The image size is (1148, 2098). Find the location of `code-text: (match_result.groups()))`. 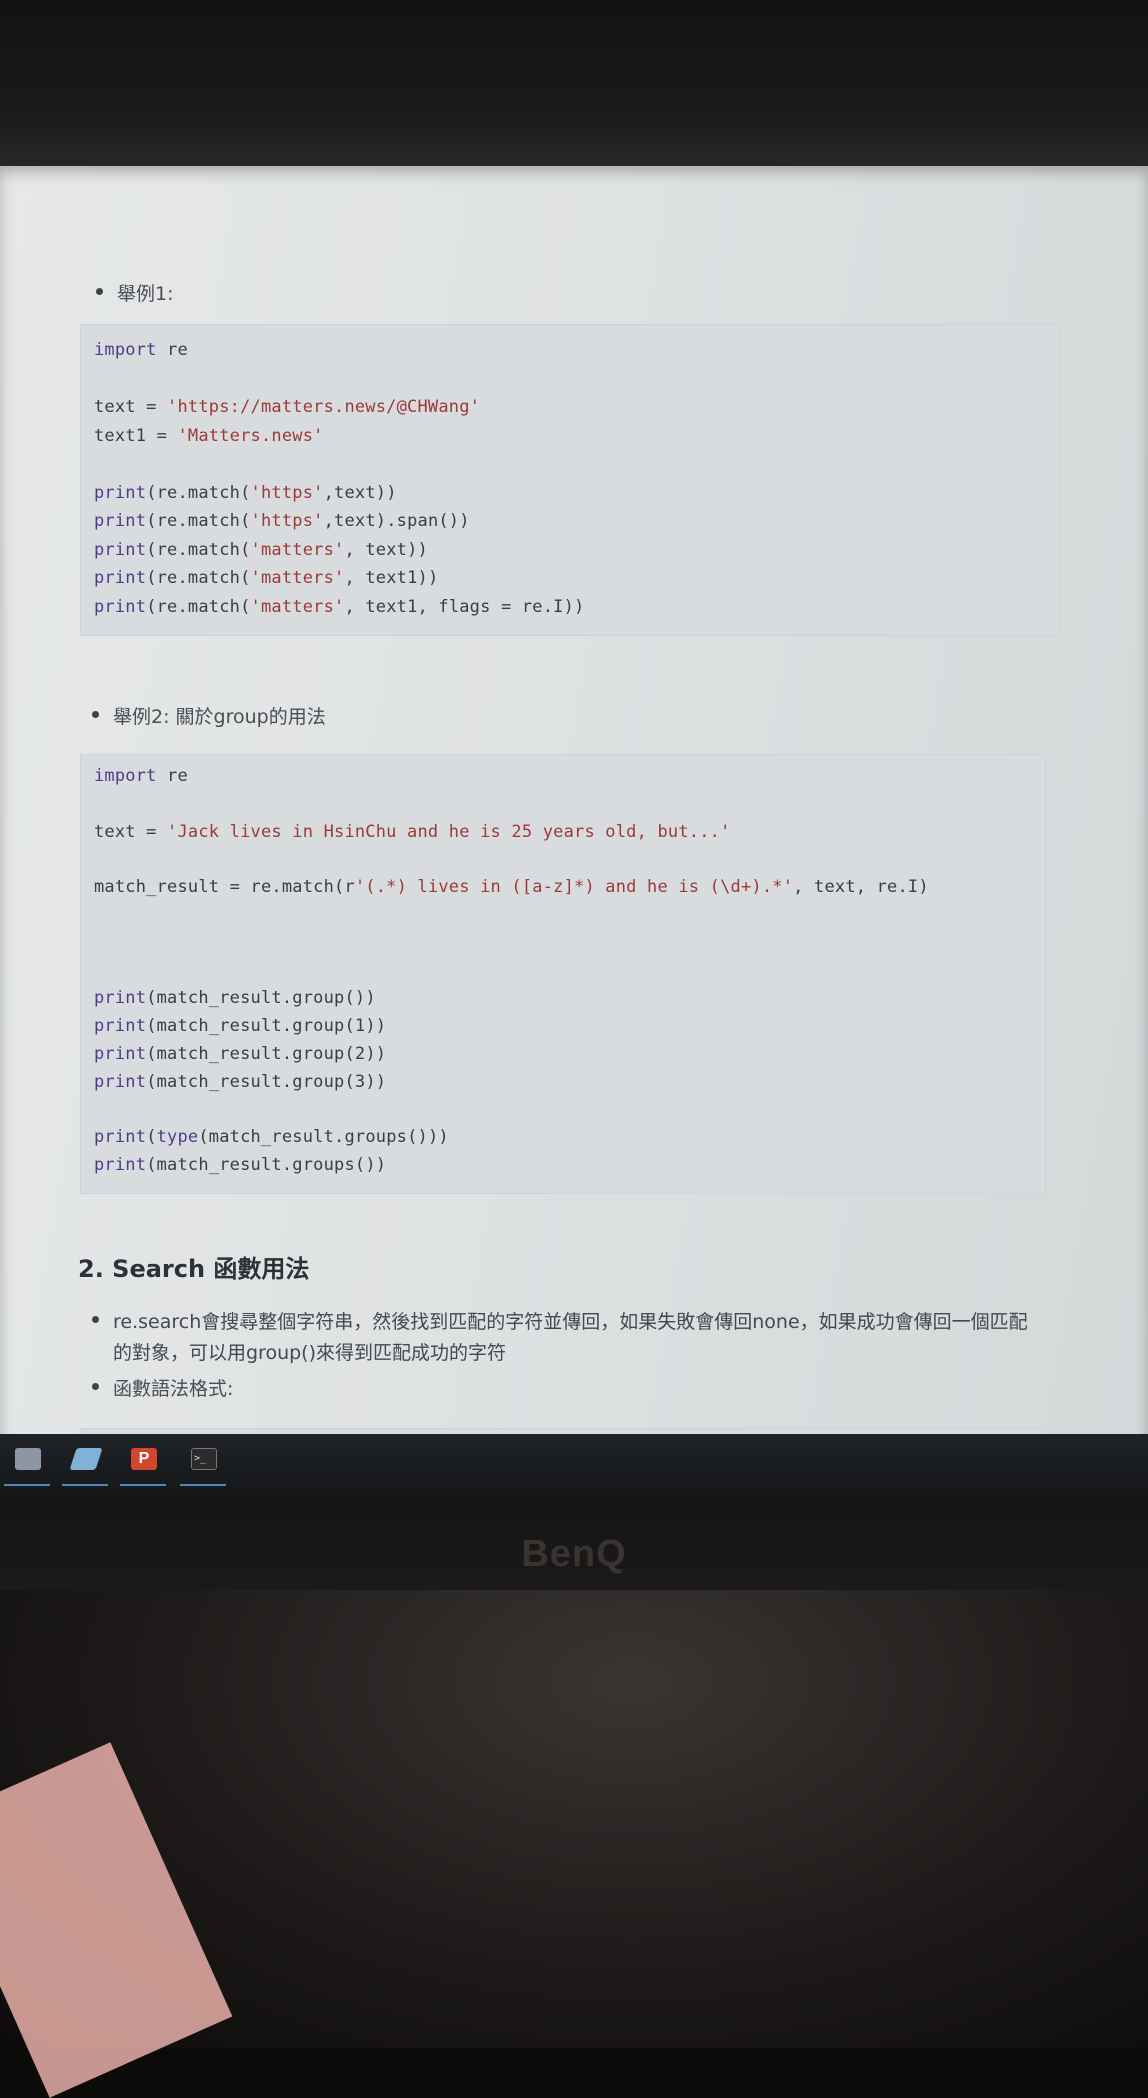

code-text: (match_result.groups())) is located at coordinates (323, 1137).